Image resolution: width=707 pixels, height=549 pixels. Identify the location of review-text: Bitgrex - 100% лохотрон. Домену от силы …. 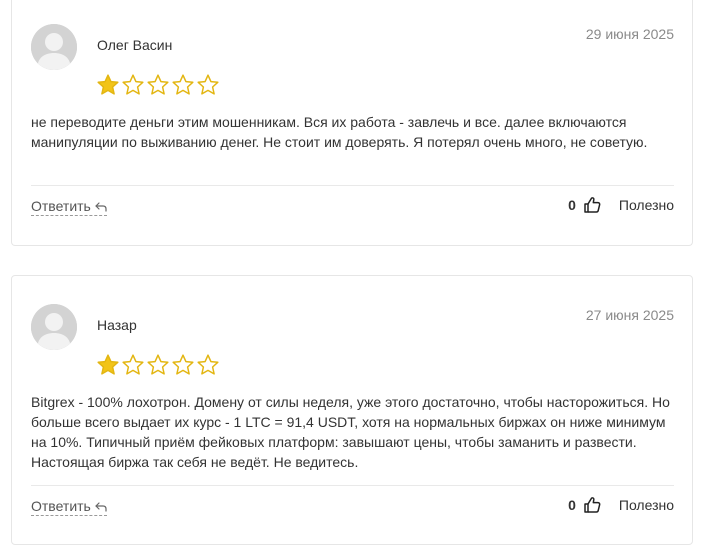
(350, 432).